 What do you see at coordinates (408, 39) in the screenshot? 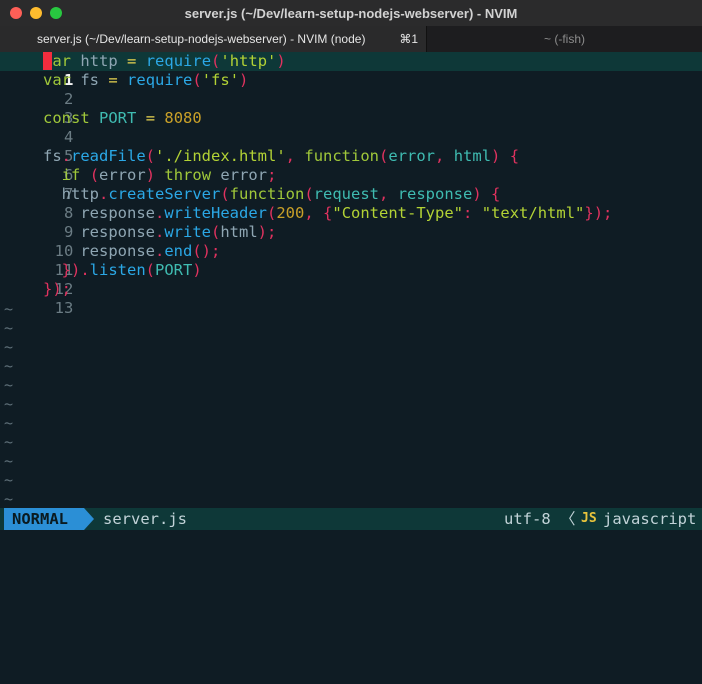
I see `tab-shortcut: ⌘1` at bounding box center [408, 39].